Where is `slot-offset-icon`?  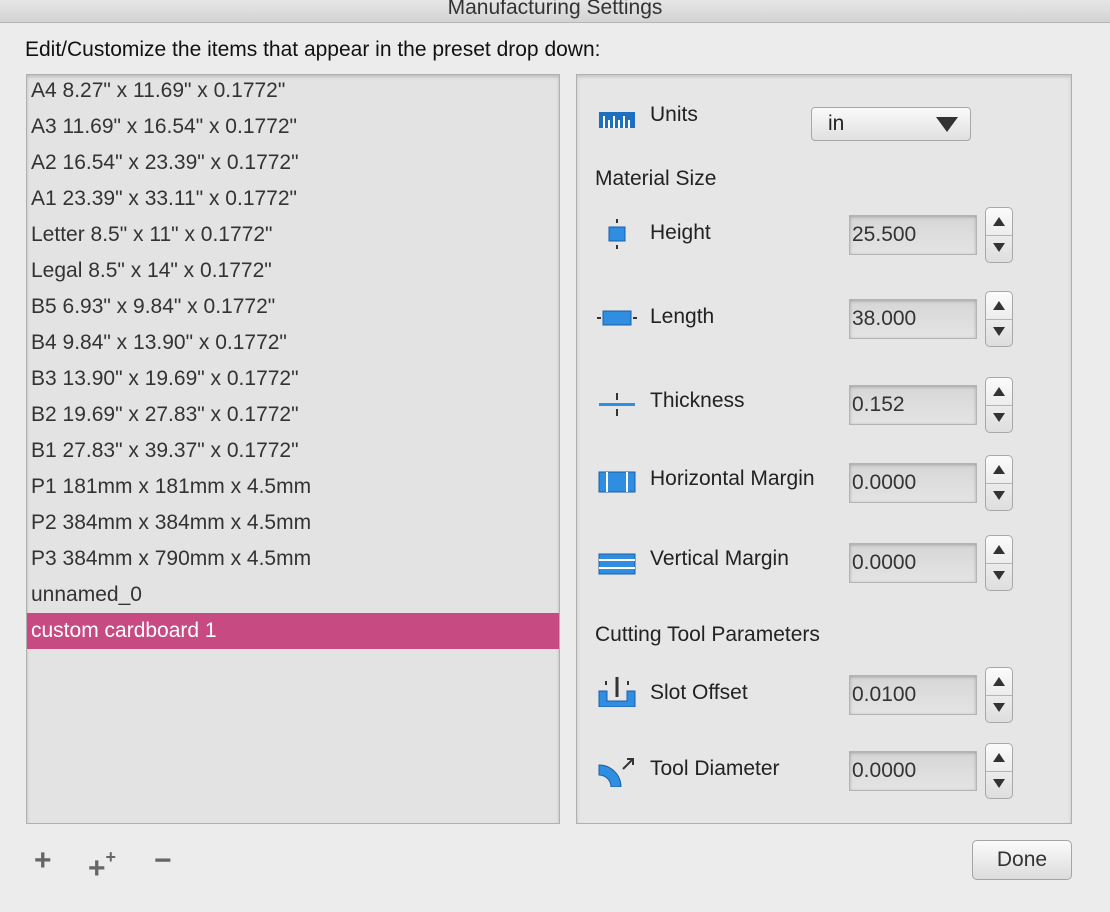
slot-offset-icon is located at coordinates (617, 692).